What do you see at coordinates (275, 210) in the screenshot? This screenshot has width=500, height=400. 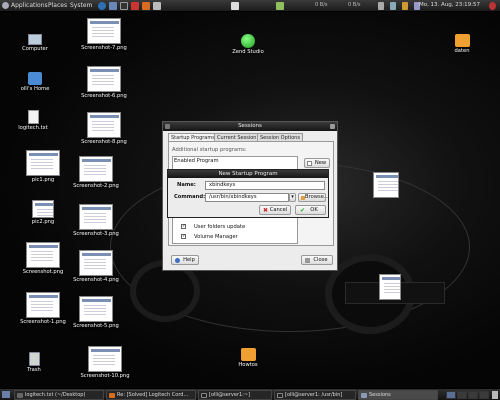 I see `cancel-button: ✖ Cancel` at bounding box center [275, 210].